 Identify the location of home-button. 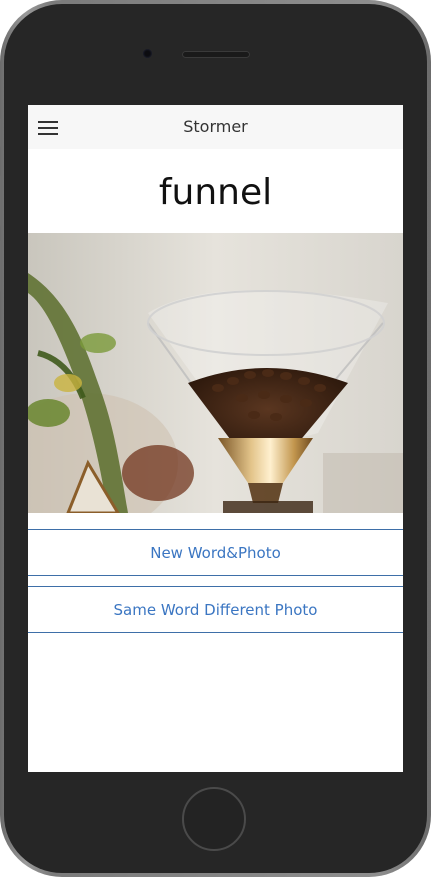
(214, 819).